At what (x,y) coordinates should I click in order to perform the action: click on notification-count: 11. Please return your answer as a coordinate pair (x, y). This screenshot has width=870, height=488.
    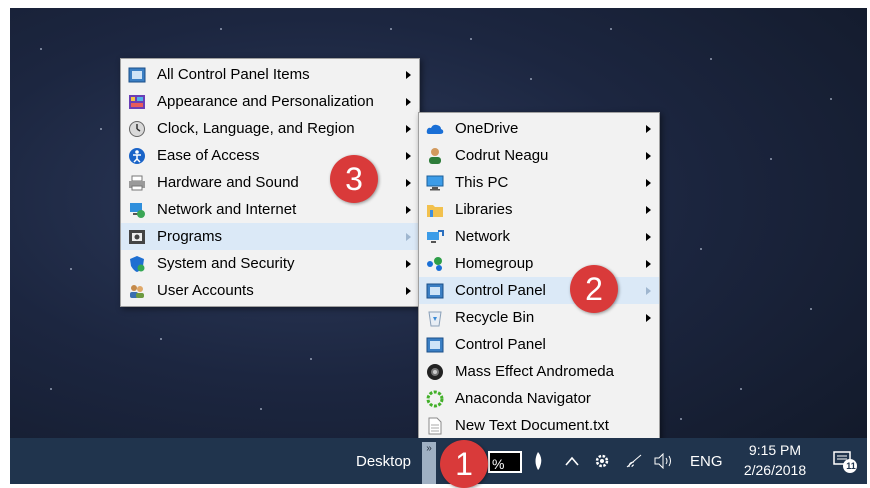
    Looking at the image, I should click on (851, 466).